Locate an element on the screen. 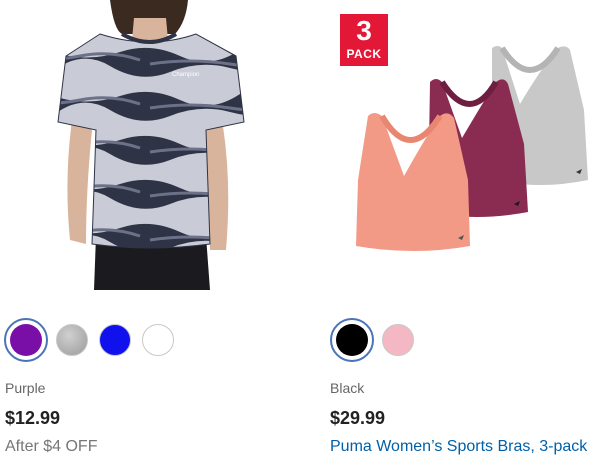 The image size is (600, 467). promo-text: After $4 OFF is located at coordinates (51, 446).